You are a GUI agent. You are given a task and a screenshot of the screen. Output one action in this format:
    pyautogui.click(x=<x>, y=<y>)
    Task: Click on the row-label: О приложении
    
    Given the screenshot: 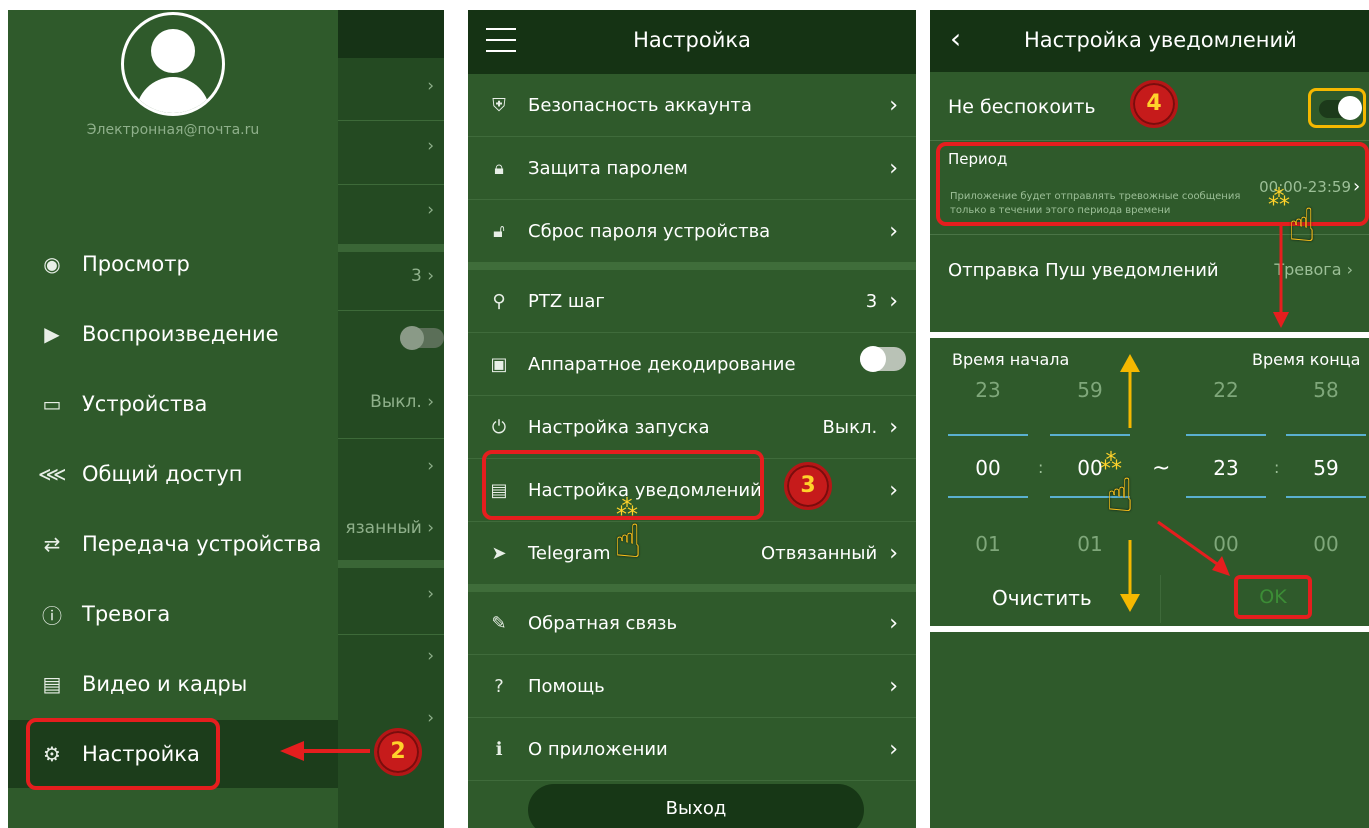 What is the action you would take?
    pyautogui.click(x=598, y=749)
    